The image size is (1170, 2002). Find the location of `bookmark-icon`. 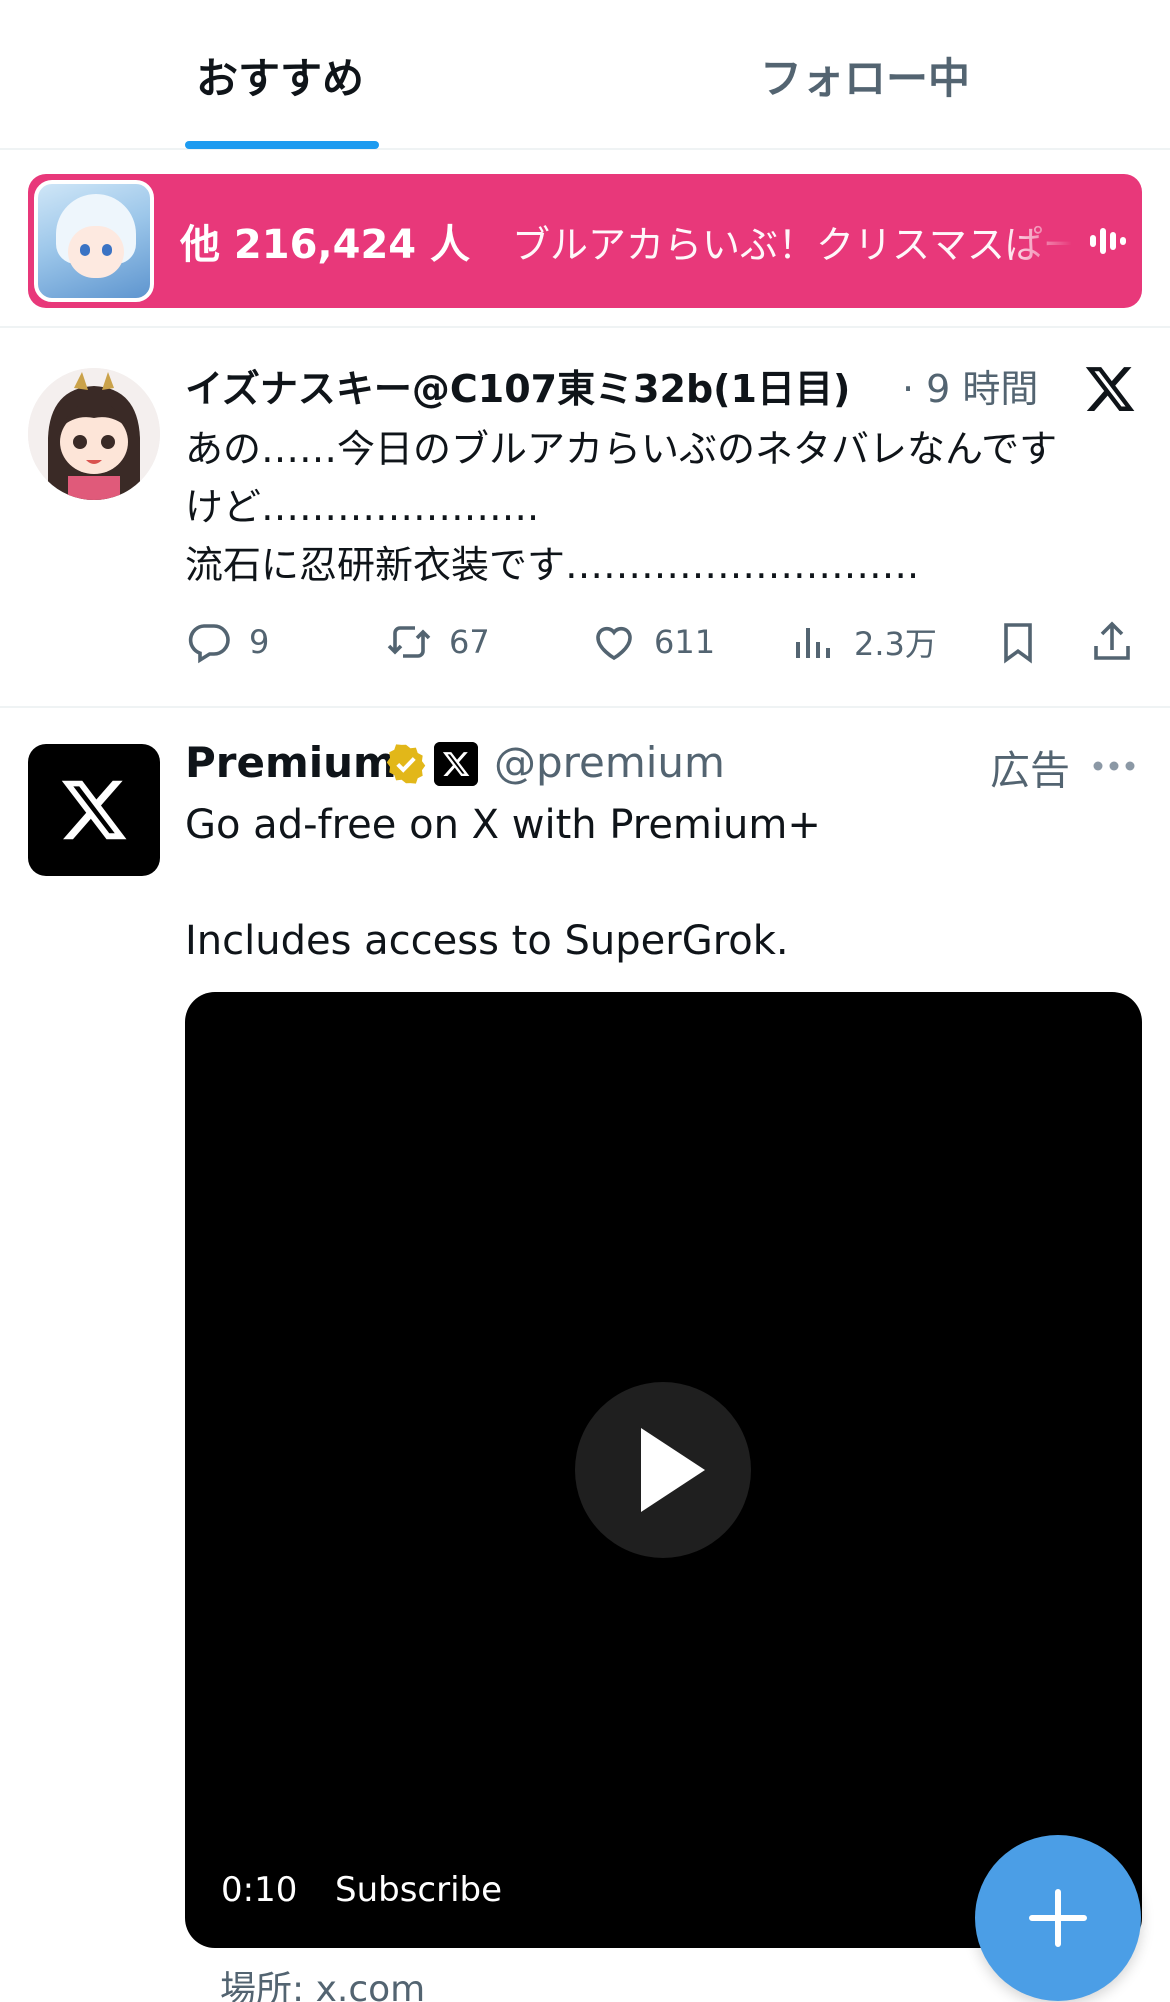

bookmark-icon is located at coordinates (1018, 643).